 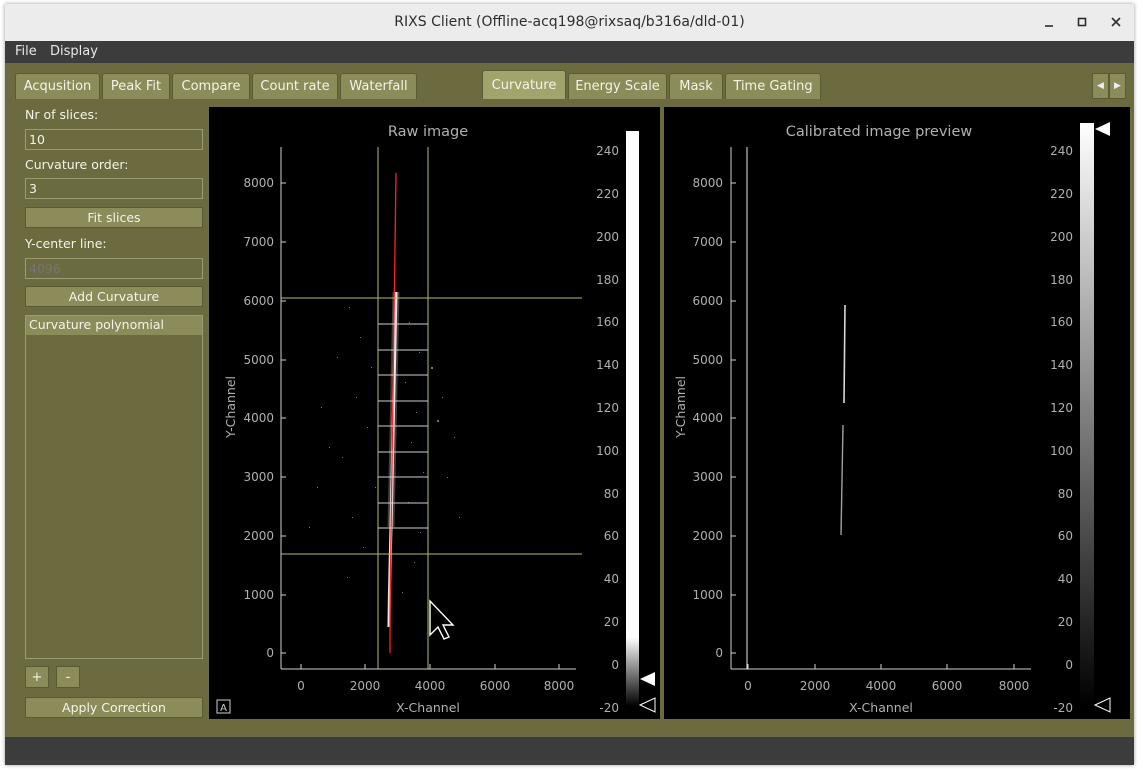 What do you see at coordinates (258, 595) in the screenshot?
I see `raw-ytick: 1000` at bounding box center [258, 595].